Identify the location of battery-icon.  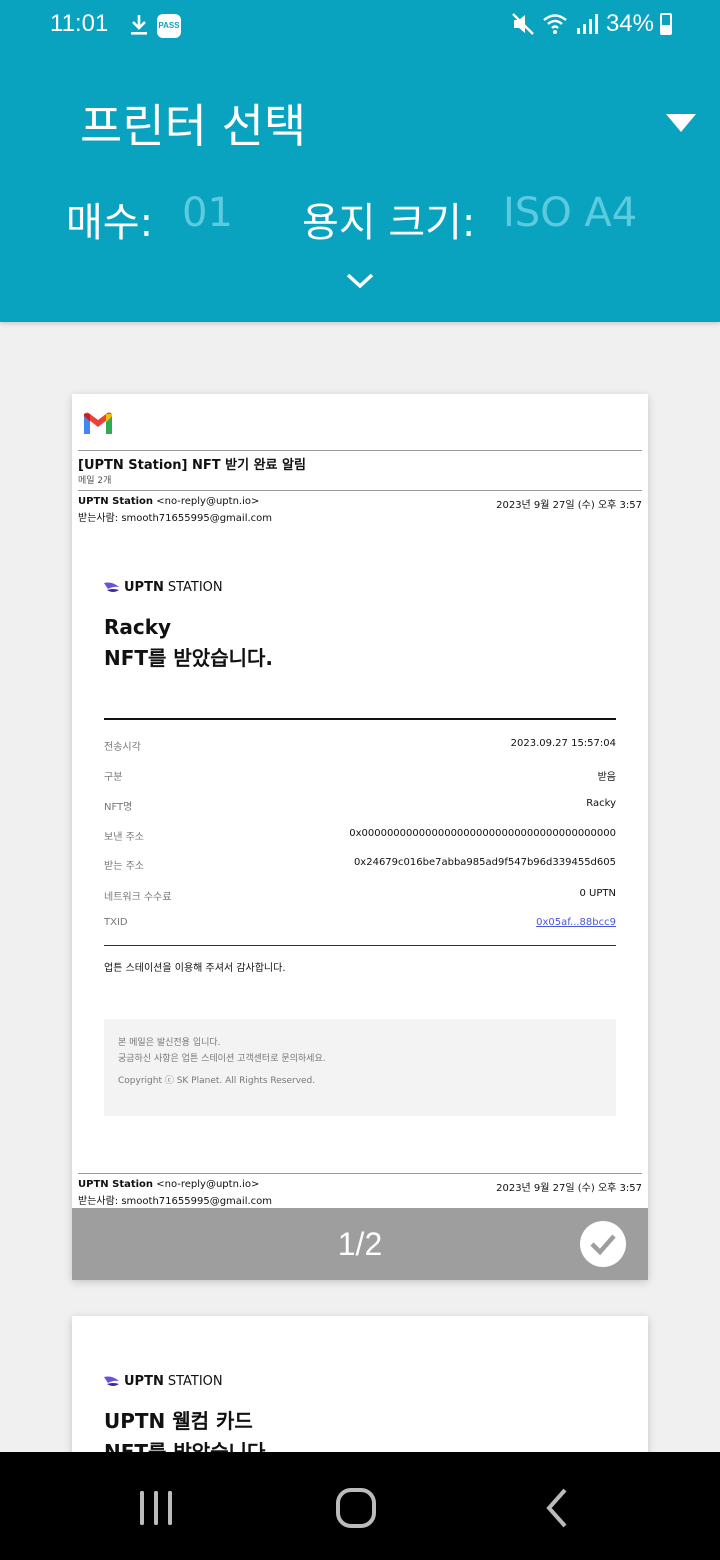
(666, 24).